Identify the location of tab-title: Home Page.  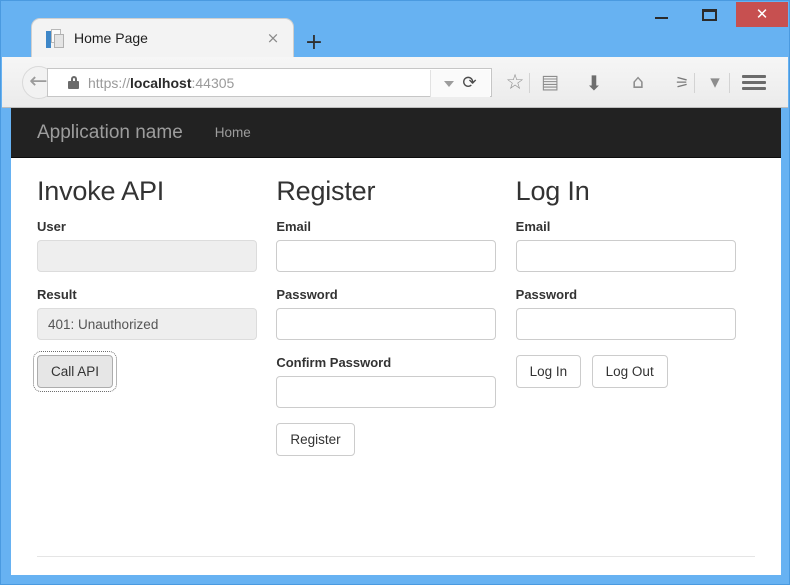
(111, 38).